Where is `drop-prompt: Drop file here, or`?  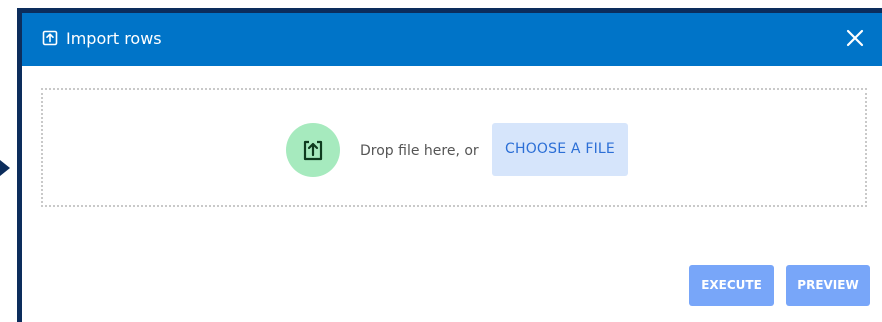 drop-prompt: Drop file here, or is located at coordinates (419, 151).